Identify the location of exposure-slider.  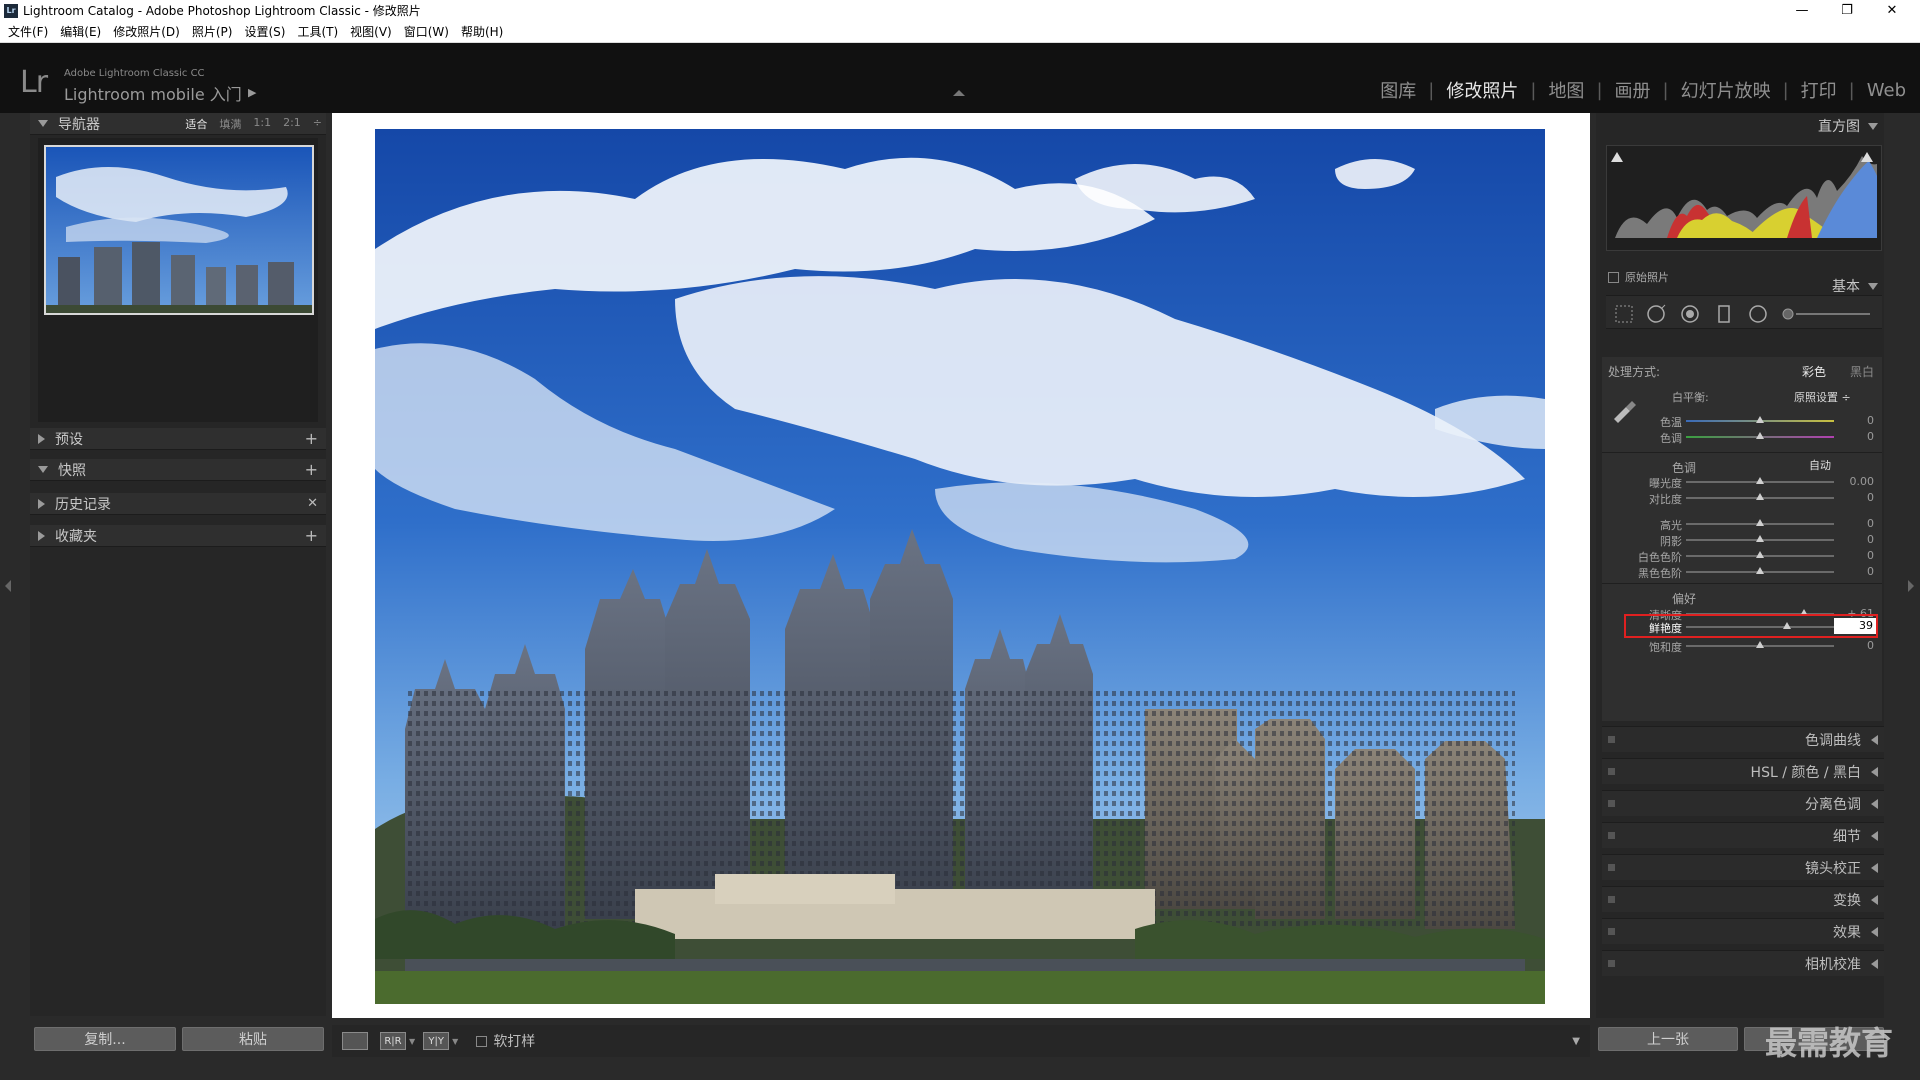
(1760, 480).